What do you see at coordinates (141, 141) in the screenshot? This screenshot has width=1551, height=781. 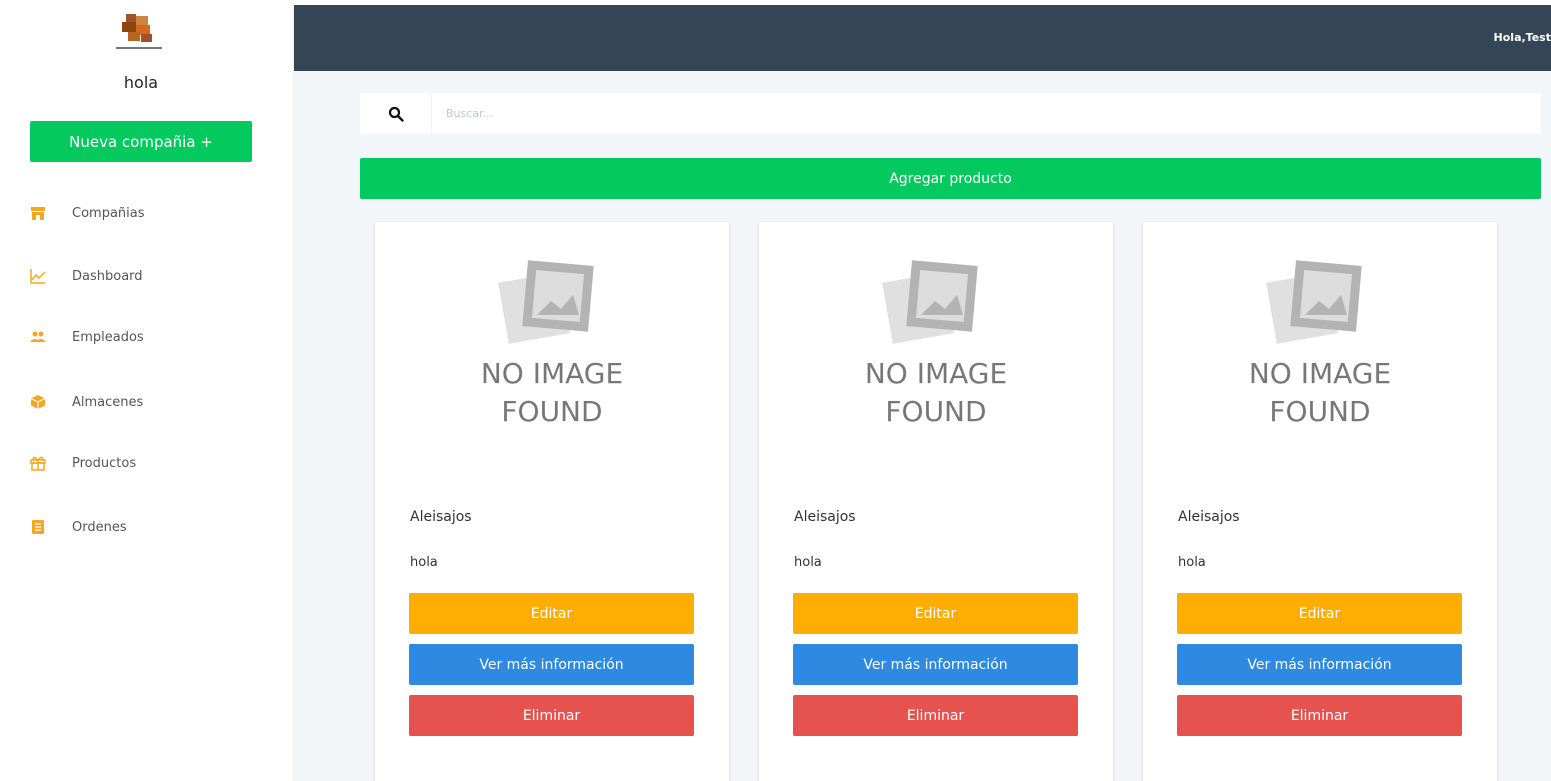 I see `new-company-button: Nueva compañia +` at bounding box center [141, 141].